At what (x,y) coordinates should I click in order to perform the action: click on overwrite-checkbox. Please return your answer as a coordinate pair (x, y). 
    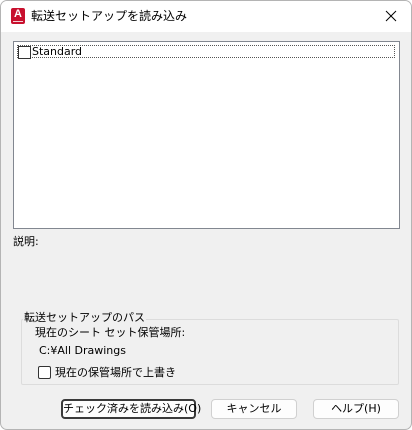
    Looking at the image, I should click on (44, 372).